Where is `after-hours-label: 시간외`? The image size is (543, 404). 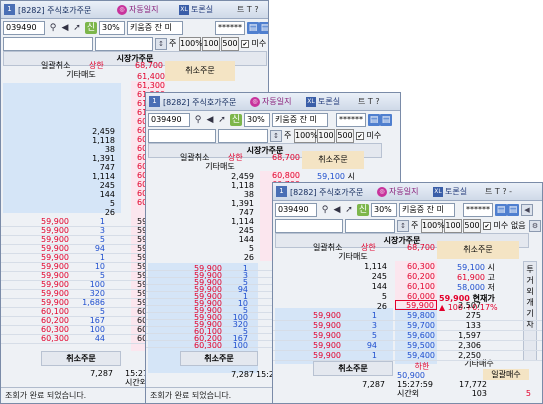 after-hours-label: 시간외 is located at coordinates (408, 393).